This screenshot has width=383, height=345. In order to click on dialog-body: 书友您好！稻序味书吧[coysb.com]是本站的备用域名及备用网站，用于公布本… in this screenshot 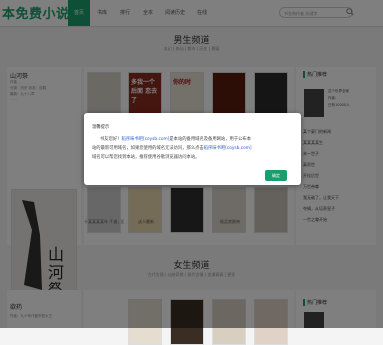, I will do `click(193, 148)`.